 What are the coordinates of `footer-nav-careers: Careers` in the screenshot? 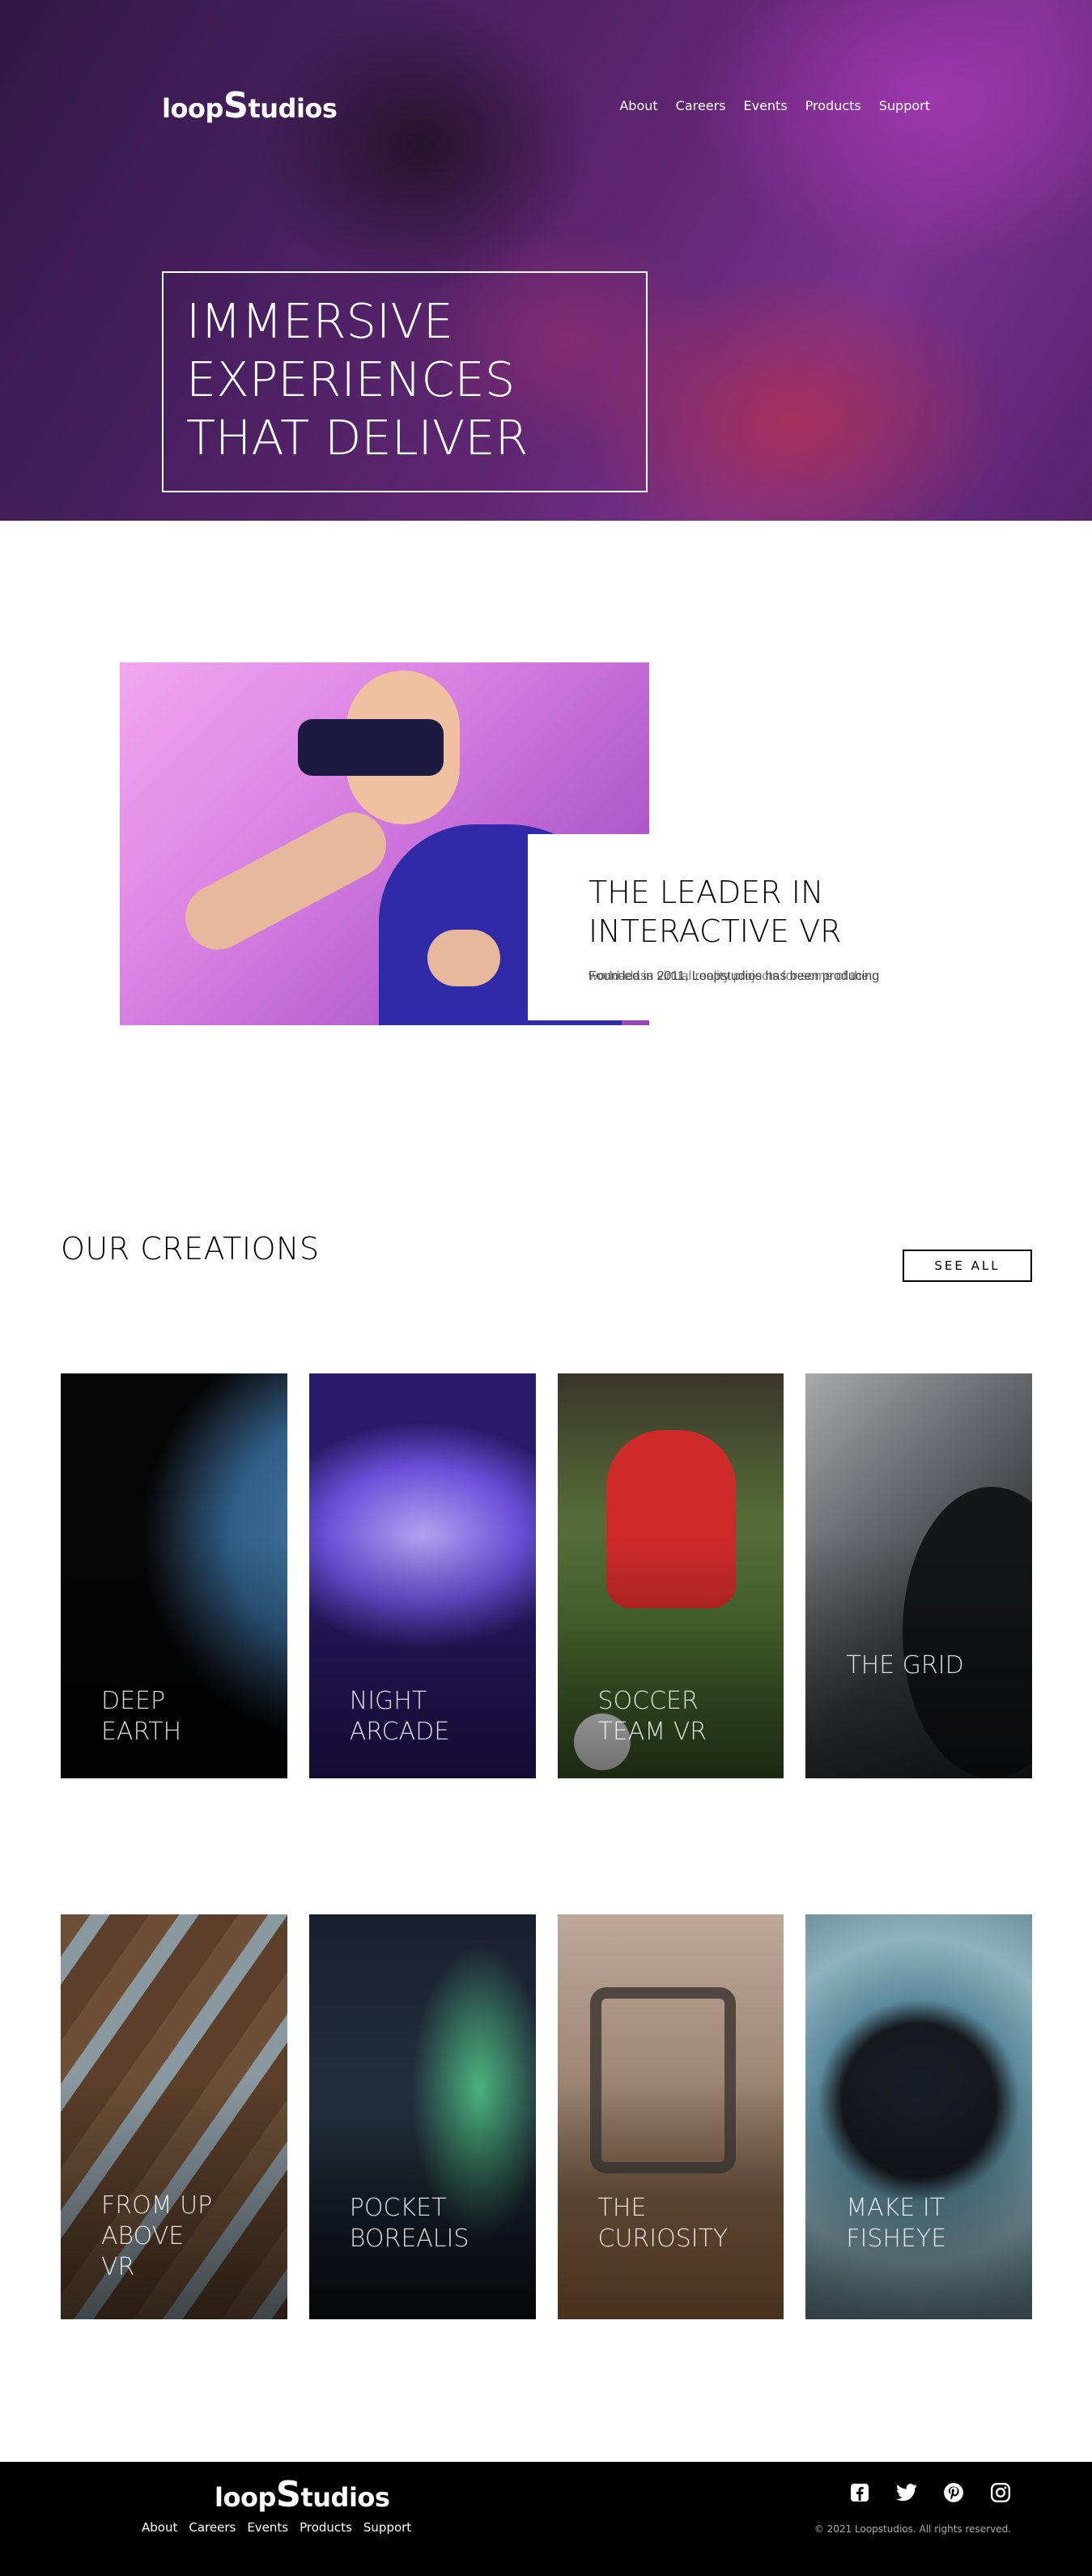 It's located at (213, 2527).